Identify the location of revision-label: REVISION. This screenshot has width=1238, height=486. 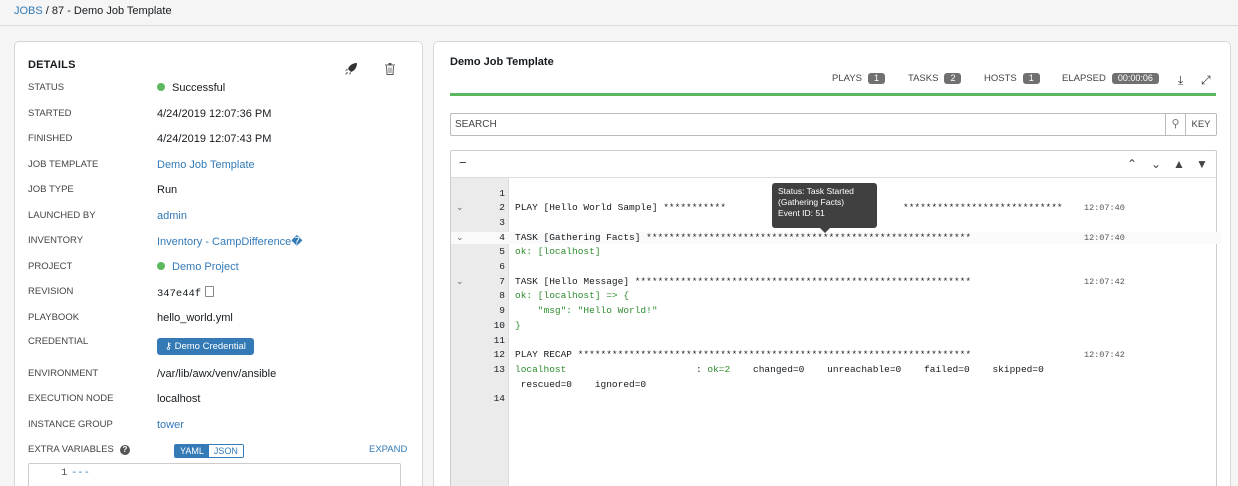
(51, 291).